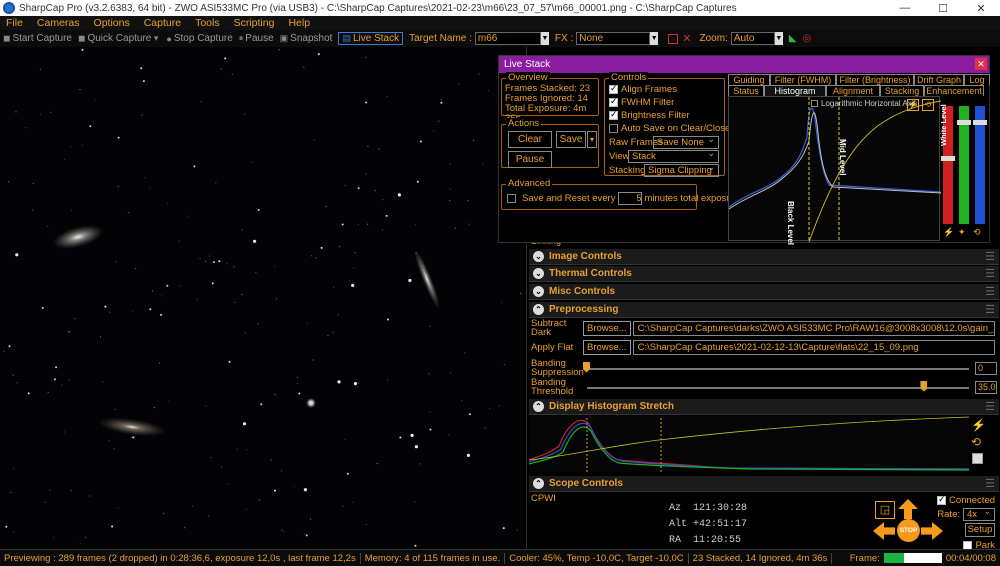  I want to click on thermal-controls-header: ⌄ Thermal Controls ☰, so click(764, 274).